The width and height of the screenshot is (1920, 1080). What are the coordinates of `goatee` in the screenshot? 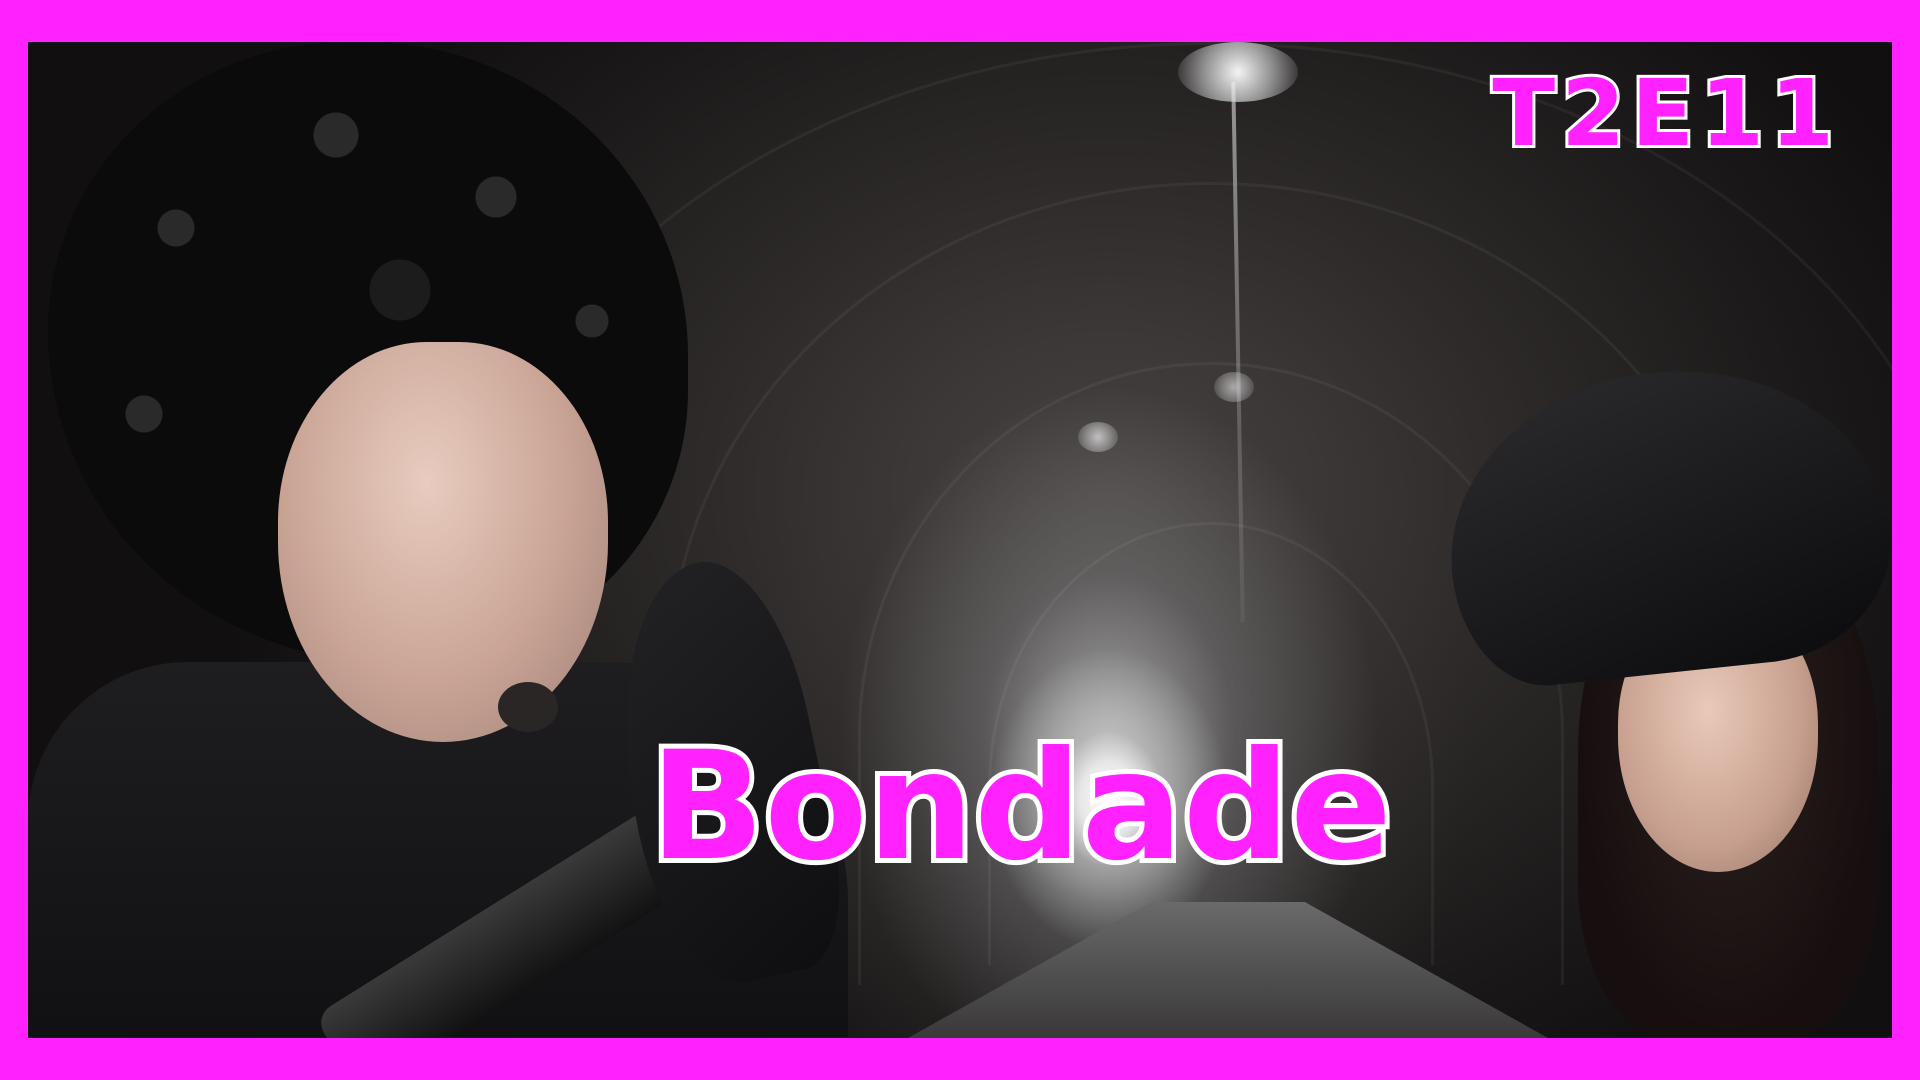 It's located at (528, 707).